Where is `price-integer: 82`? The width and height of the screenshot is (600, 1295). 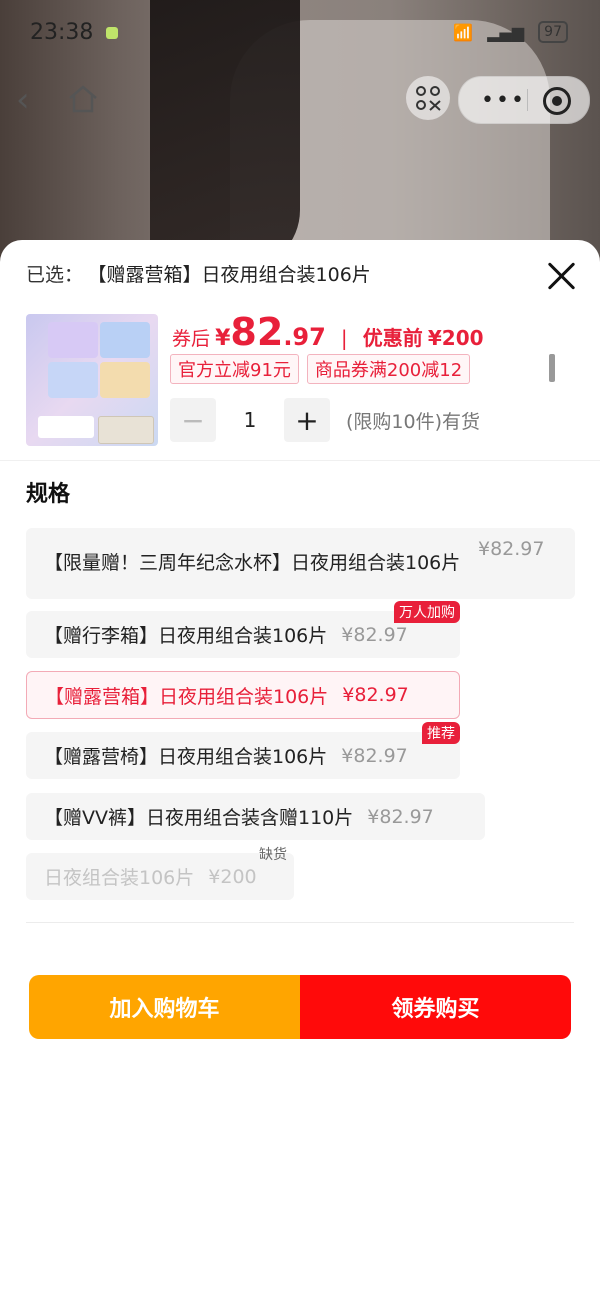
price-integer: 82 is located at coordinates (257, 332).